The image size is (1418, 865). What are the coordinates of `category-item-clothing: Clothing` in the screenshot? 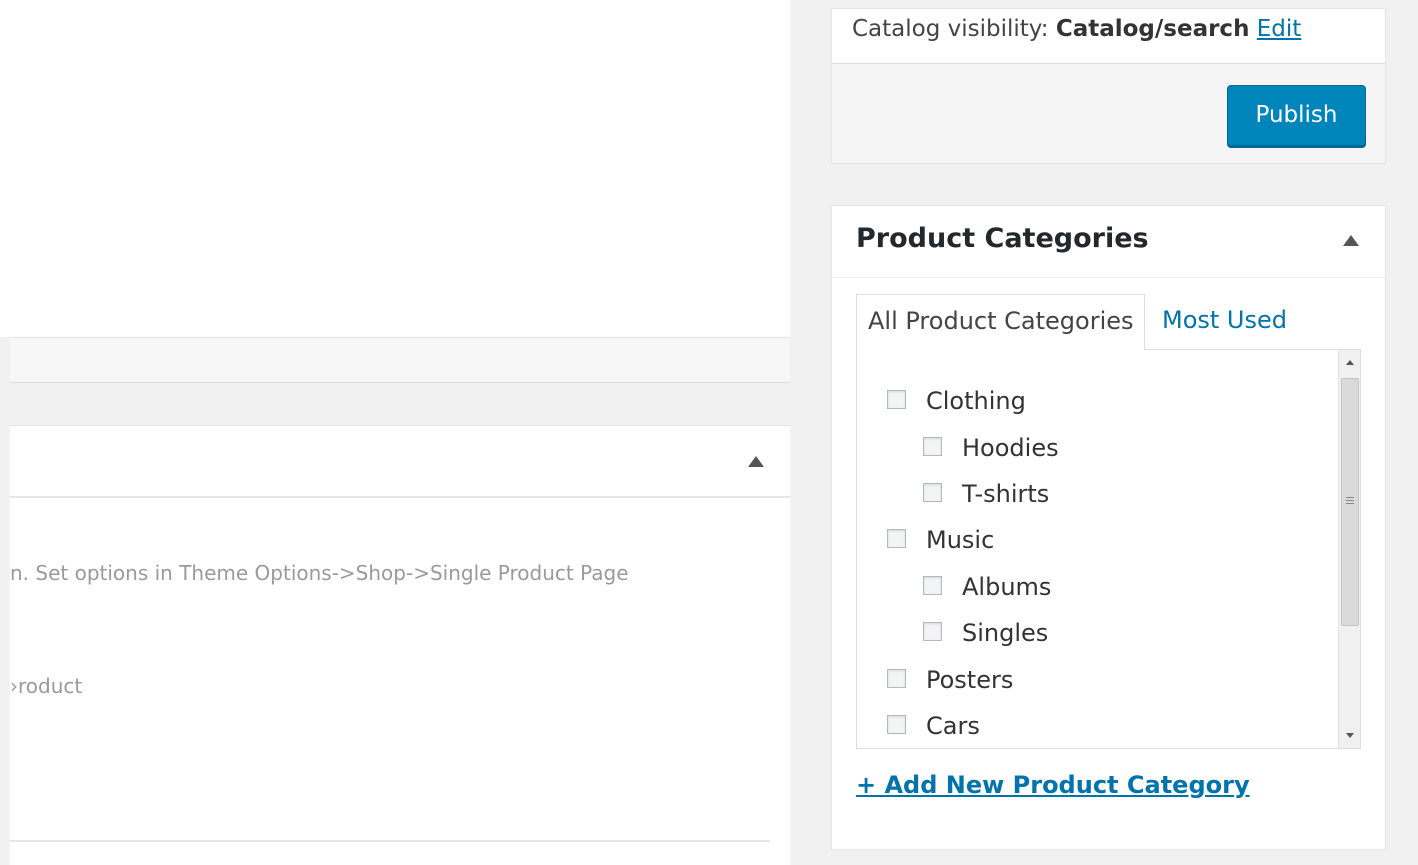 It's located at (956, 401).